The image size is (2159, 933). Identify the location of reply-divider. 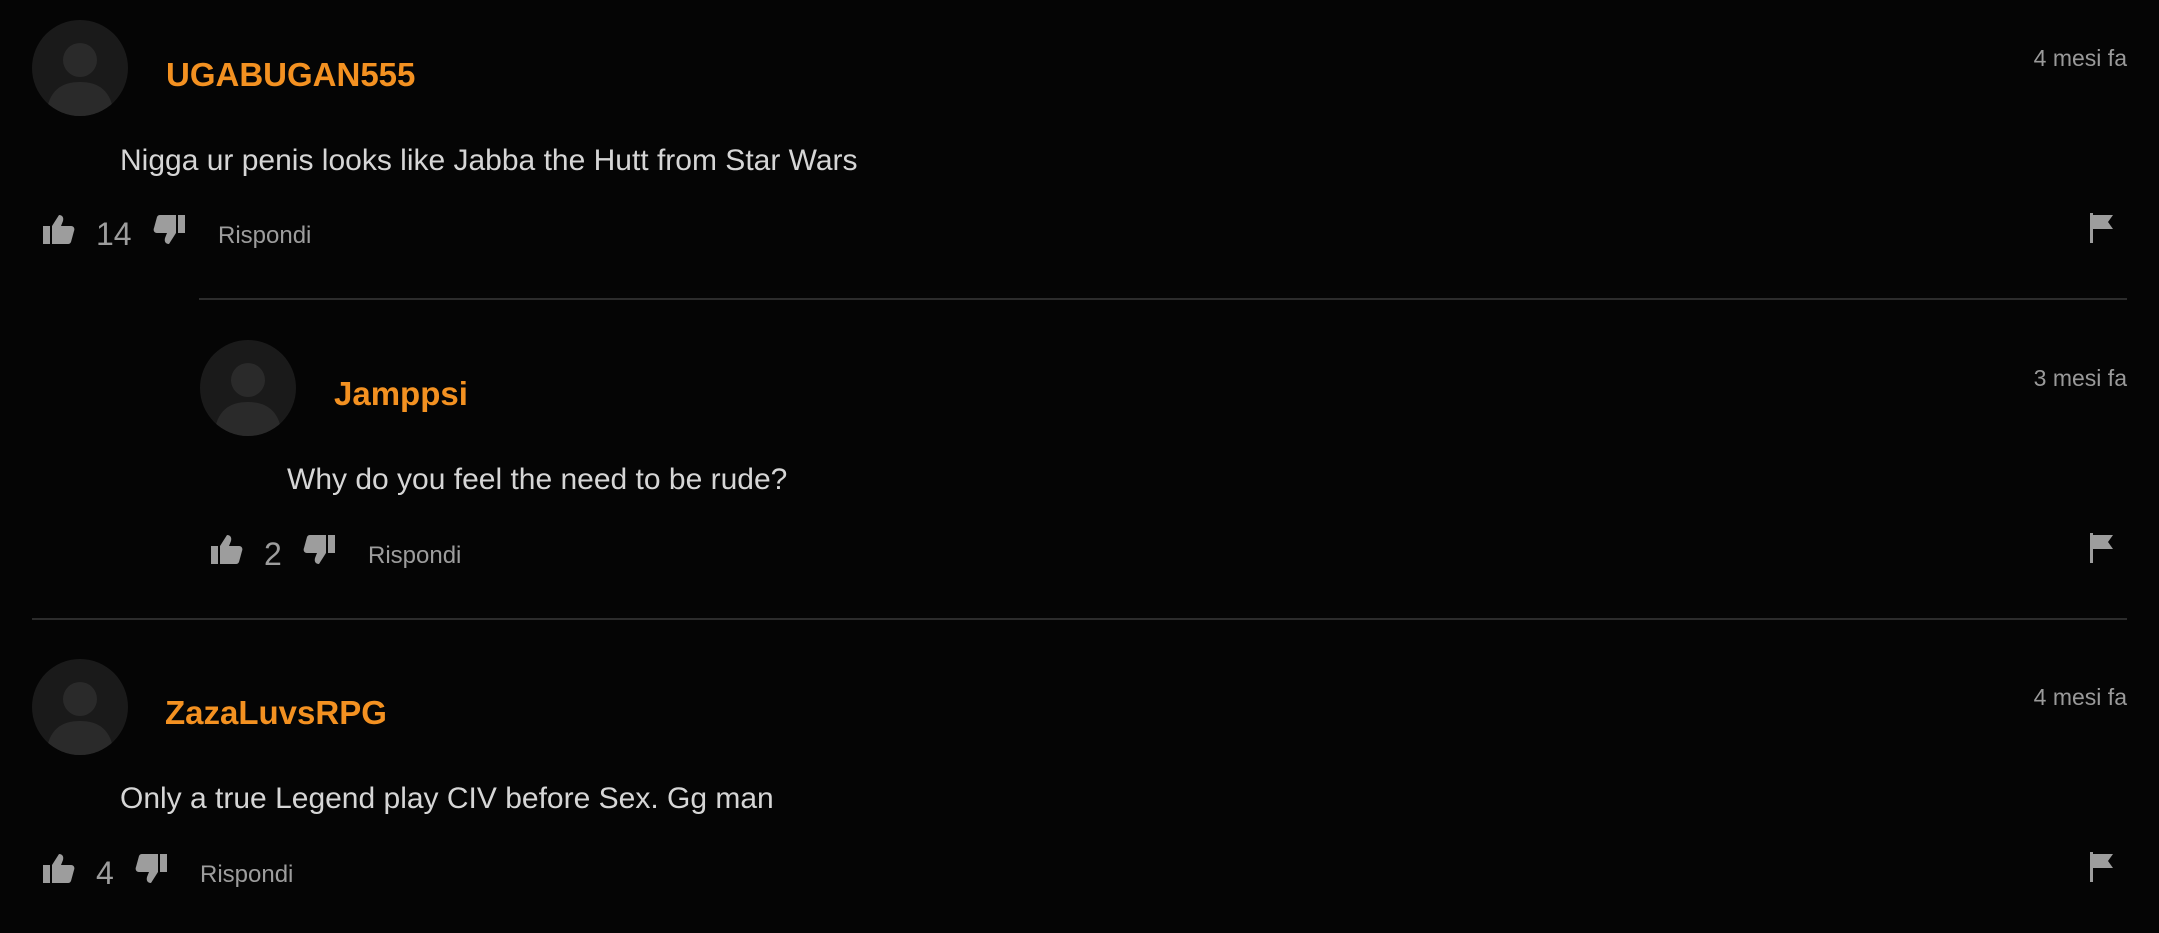
(1163, 299).